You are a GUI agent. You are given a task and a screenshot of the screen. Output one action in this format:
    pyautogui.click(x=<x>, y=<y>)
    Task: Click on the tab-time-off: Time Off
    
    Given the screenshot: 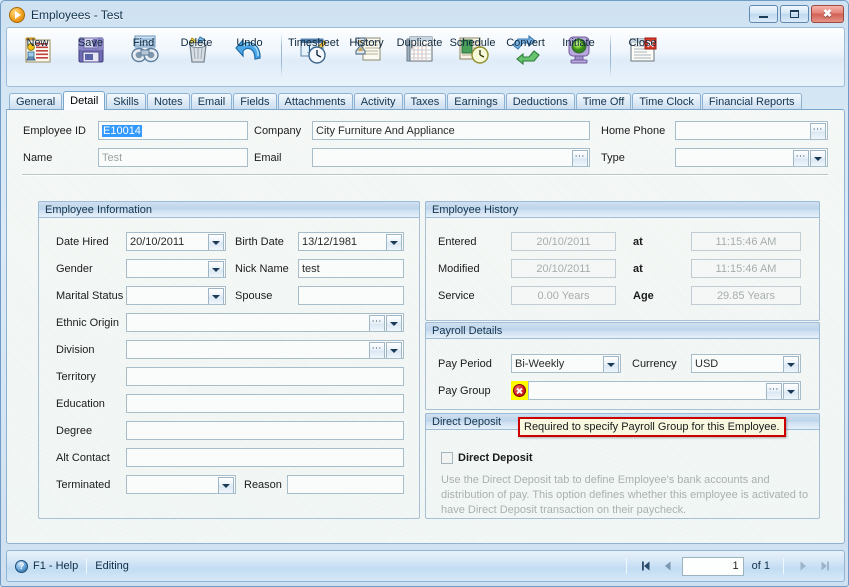 What is the action you would take?
    pyautogui.click(x=603, y=101)
    